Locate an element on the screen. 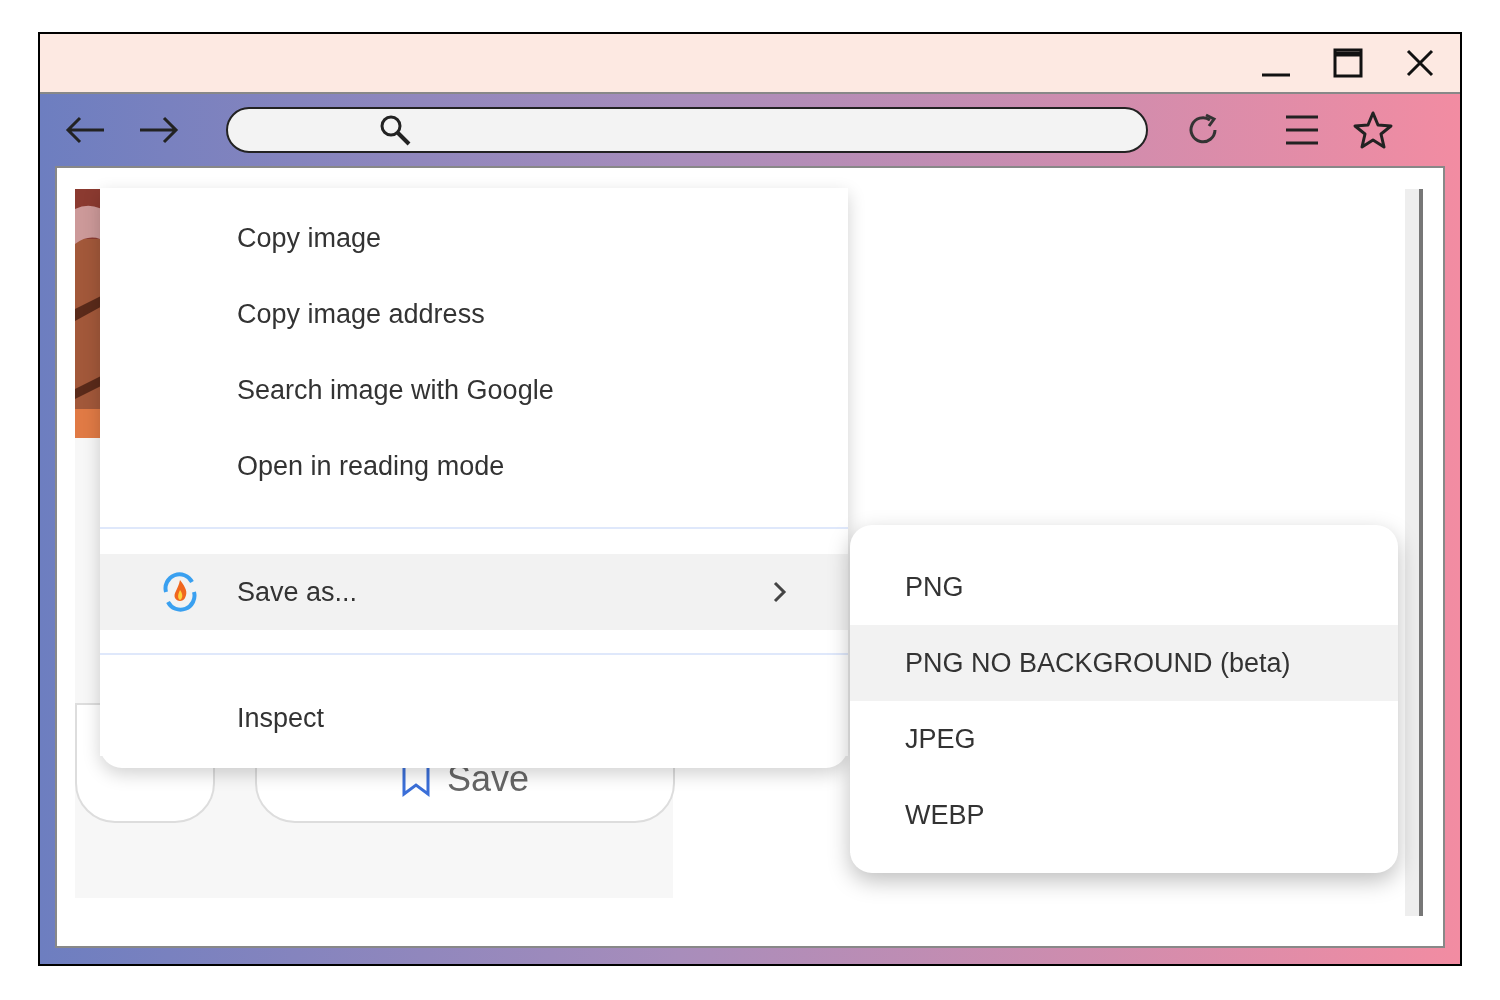 The image size is (1500, 1000). menu-item: Search image with Google is located at coordinates (474, 390).